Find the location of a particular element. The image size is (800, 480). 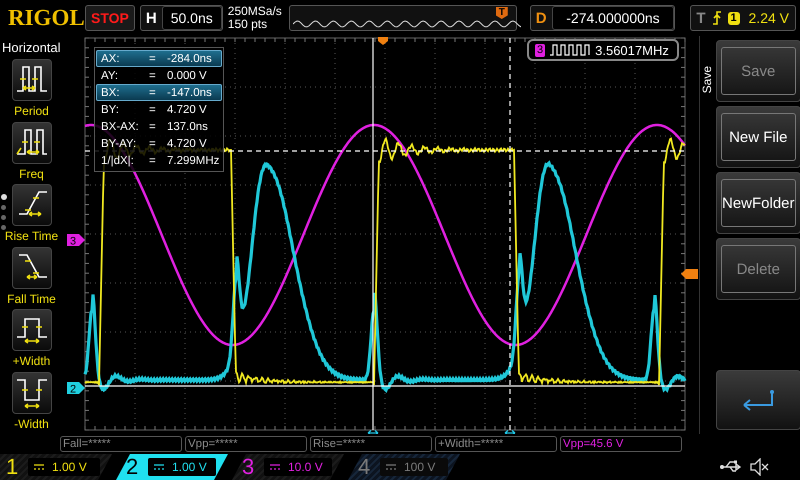

waveform-overview-icon is located at coordinates (406, 24).